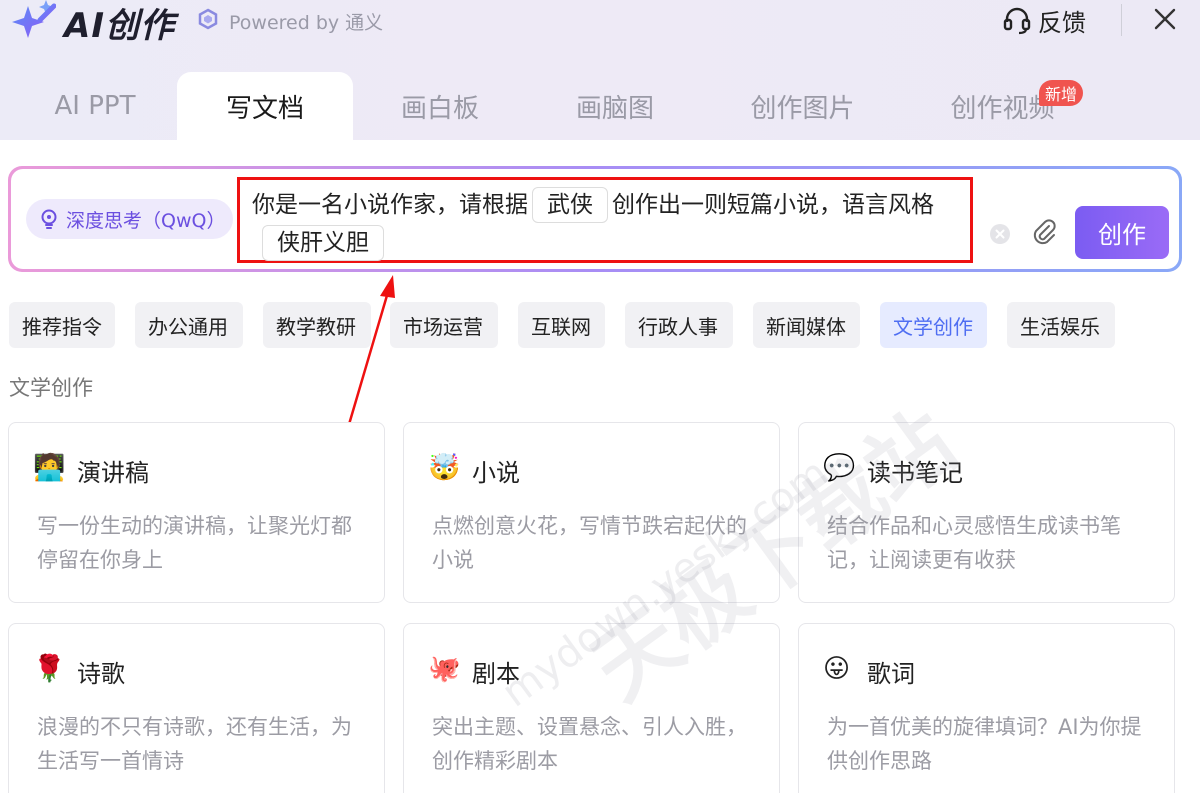 The height and width of the screenshot is (793, 1200). I want to click on technologist-emoji-icon: 🧑‍💻, so click(49, 468).